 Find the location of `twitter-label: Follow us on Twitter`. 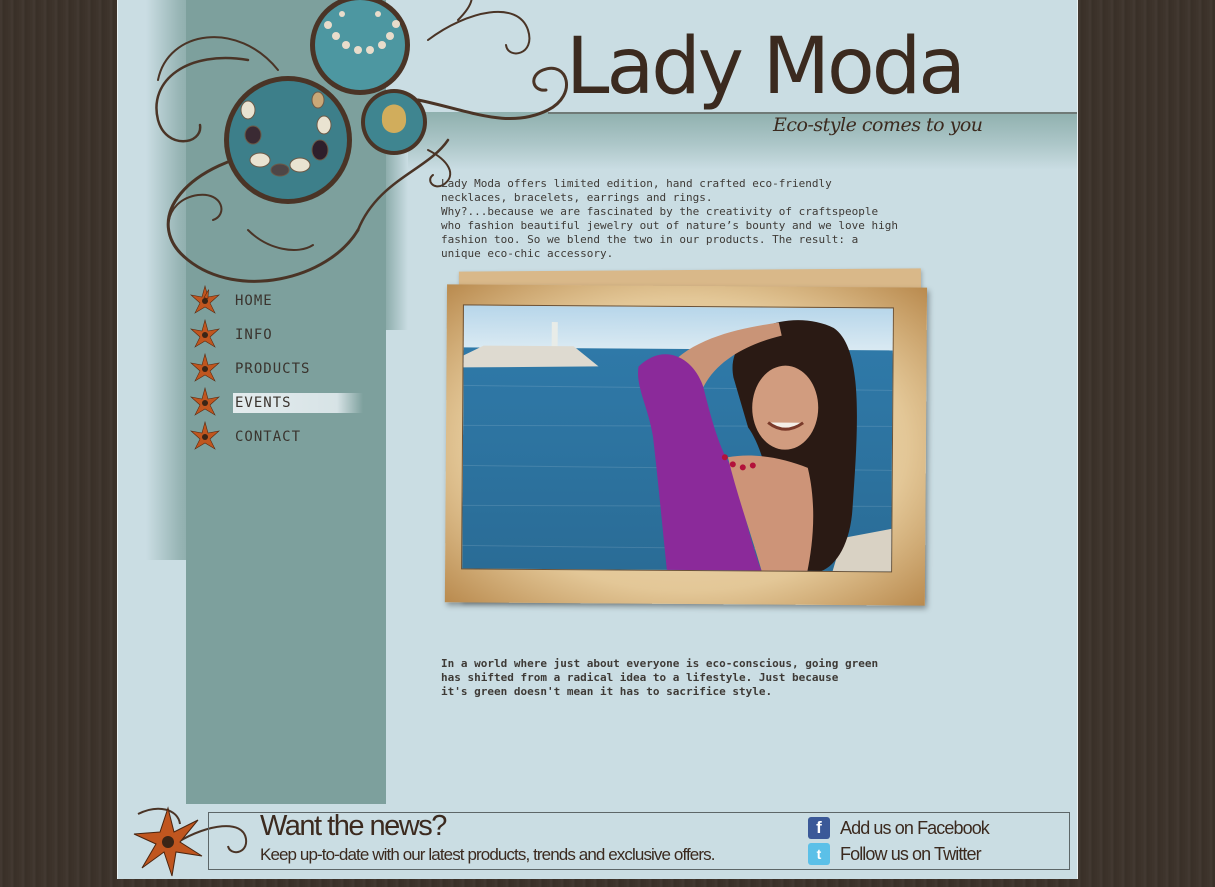

twitter-label: Follow us on Twitter is located at coordinates (911, 853).